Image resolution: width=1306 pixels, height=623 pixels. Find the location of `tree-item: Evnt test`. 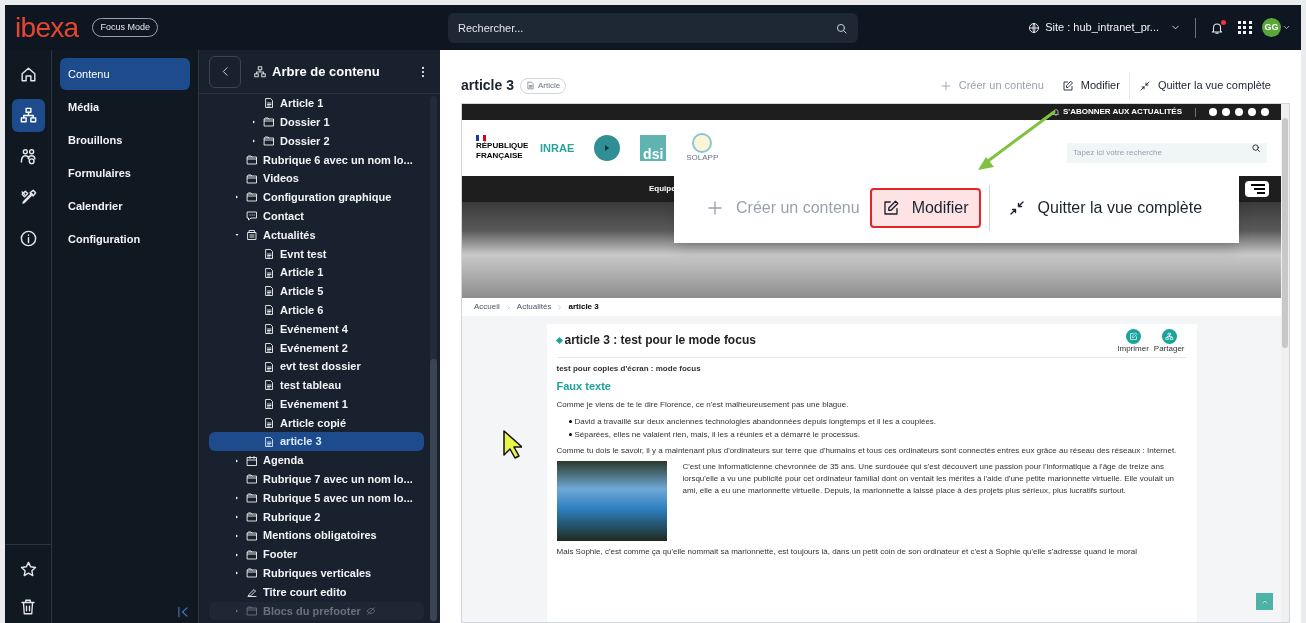

tree-item: Evnt test is located at coordinates (316, 254).